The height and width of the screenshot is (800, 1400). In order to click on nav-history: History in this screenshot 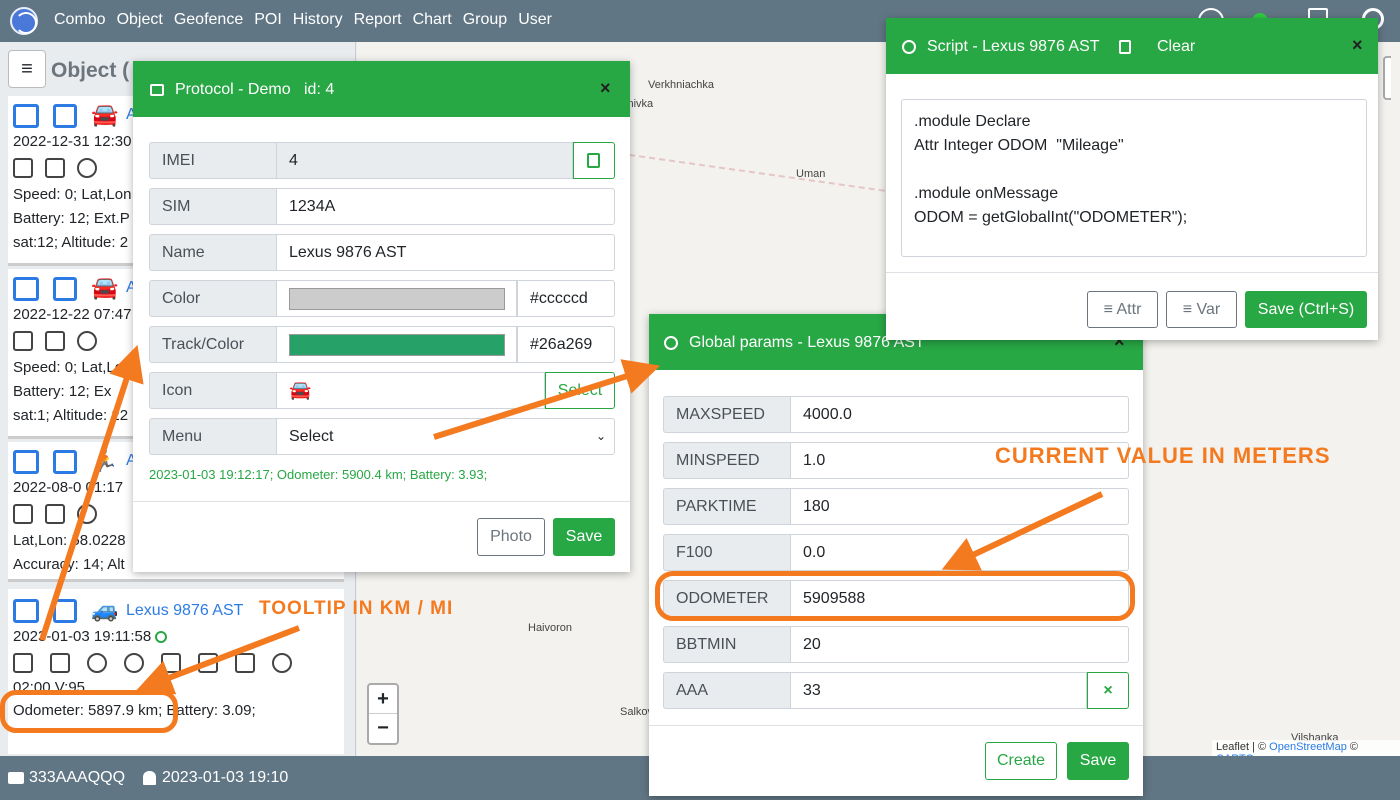, I will do `click(318, 20)`.